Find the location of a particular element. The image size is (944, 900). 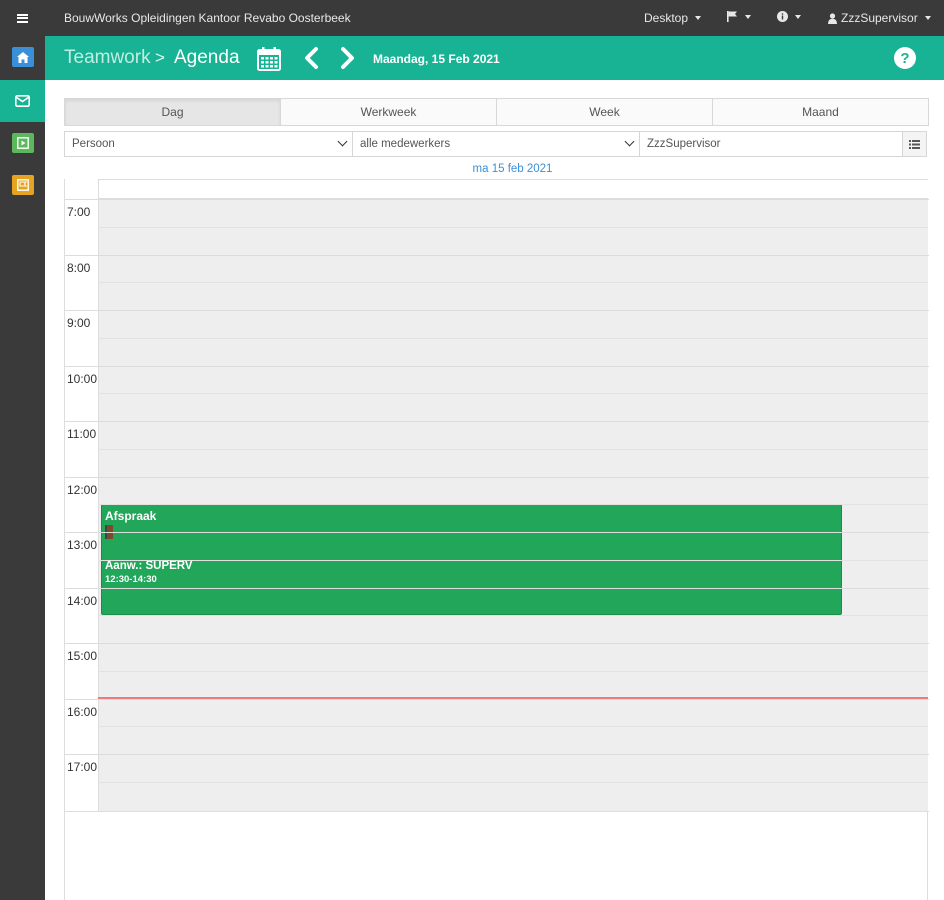

list-view-button is located at coordinates (914, 144).